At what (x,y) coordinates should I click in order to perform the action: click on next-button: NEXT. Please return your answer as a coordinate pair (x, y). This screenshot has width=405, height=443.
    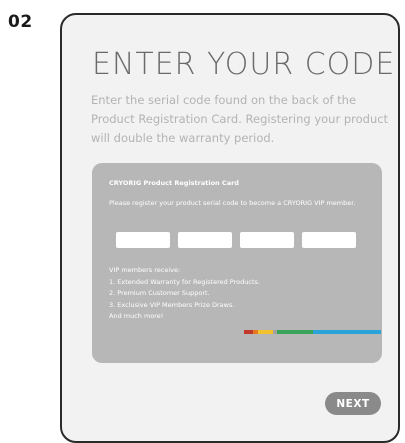
    Looking at the image, I should click on (353, 403).